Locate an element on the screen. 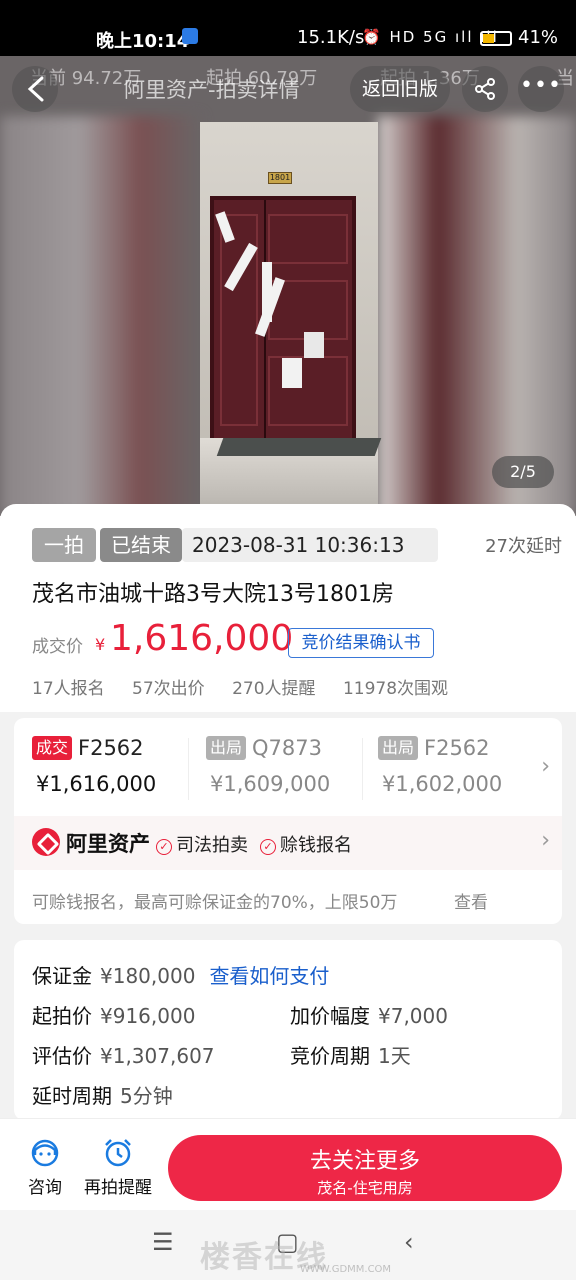 Image resolution: width=576 pixels, height=1280 pixels. delay-cycle-row: 延时周期 5分钟 is located at coordinates (102, 1094).